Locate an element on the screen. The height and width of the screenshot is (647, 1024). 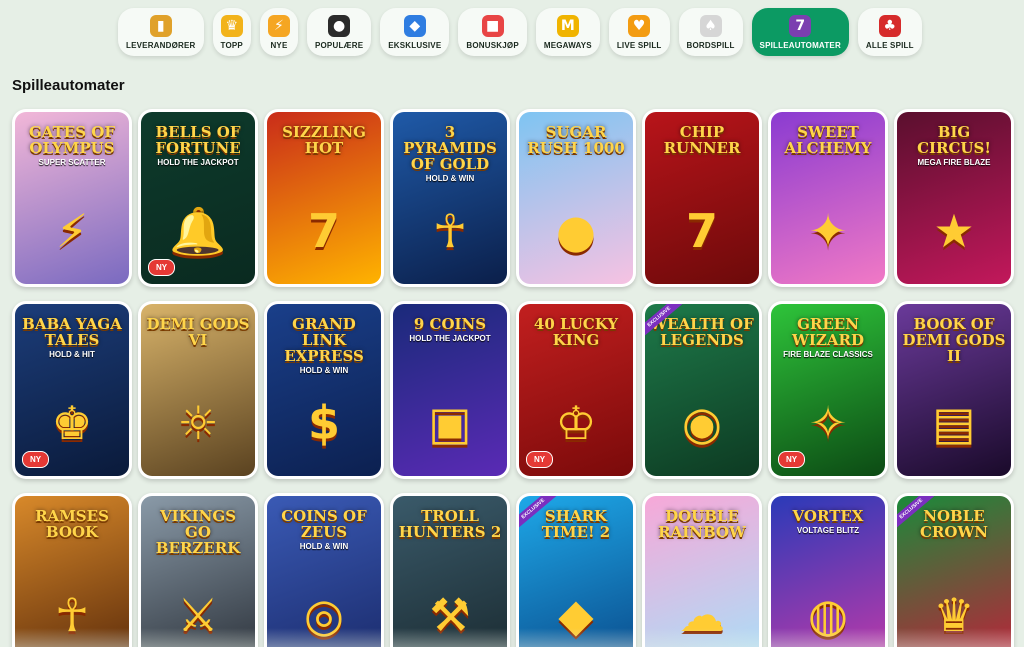
nav-pill-leverandører: ▮ LEVERANDØRER is located at coordinates (161, 32).